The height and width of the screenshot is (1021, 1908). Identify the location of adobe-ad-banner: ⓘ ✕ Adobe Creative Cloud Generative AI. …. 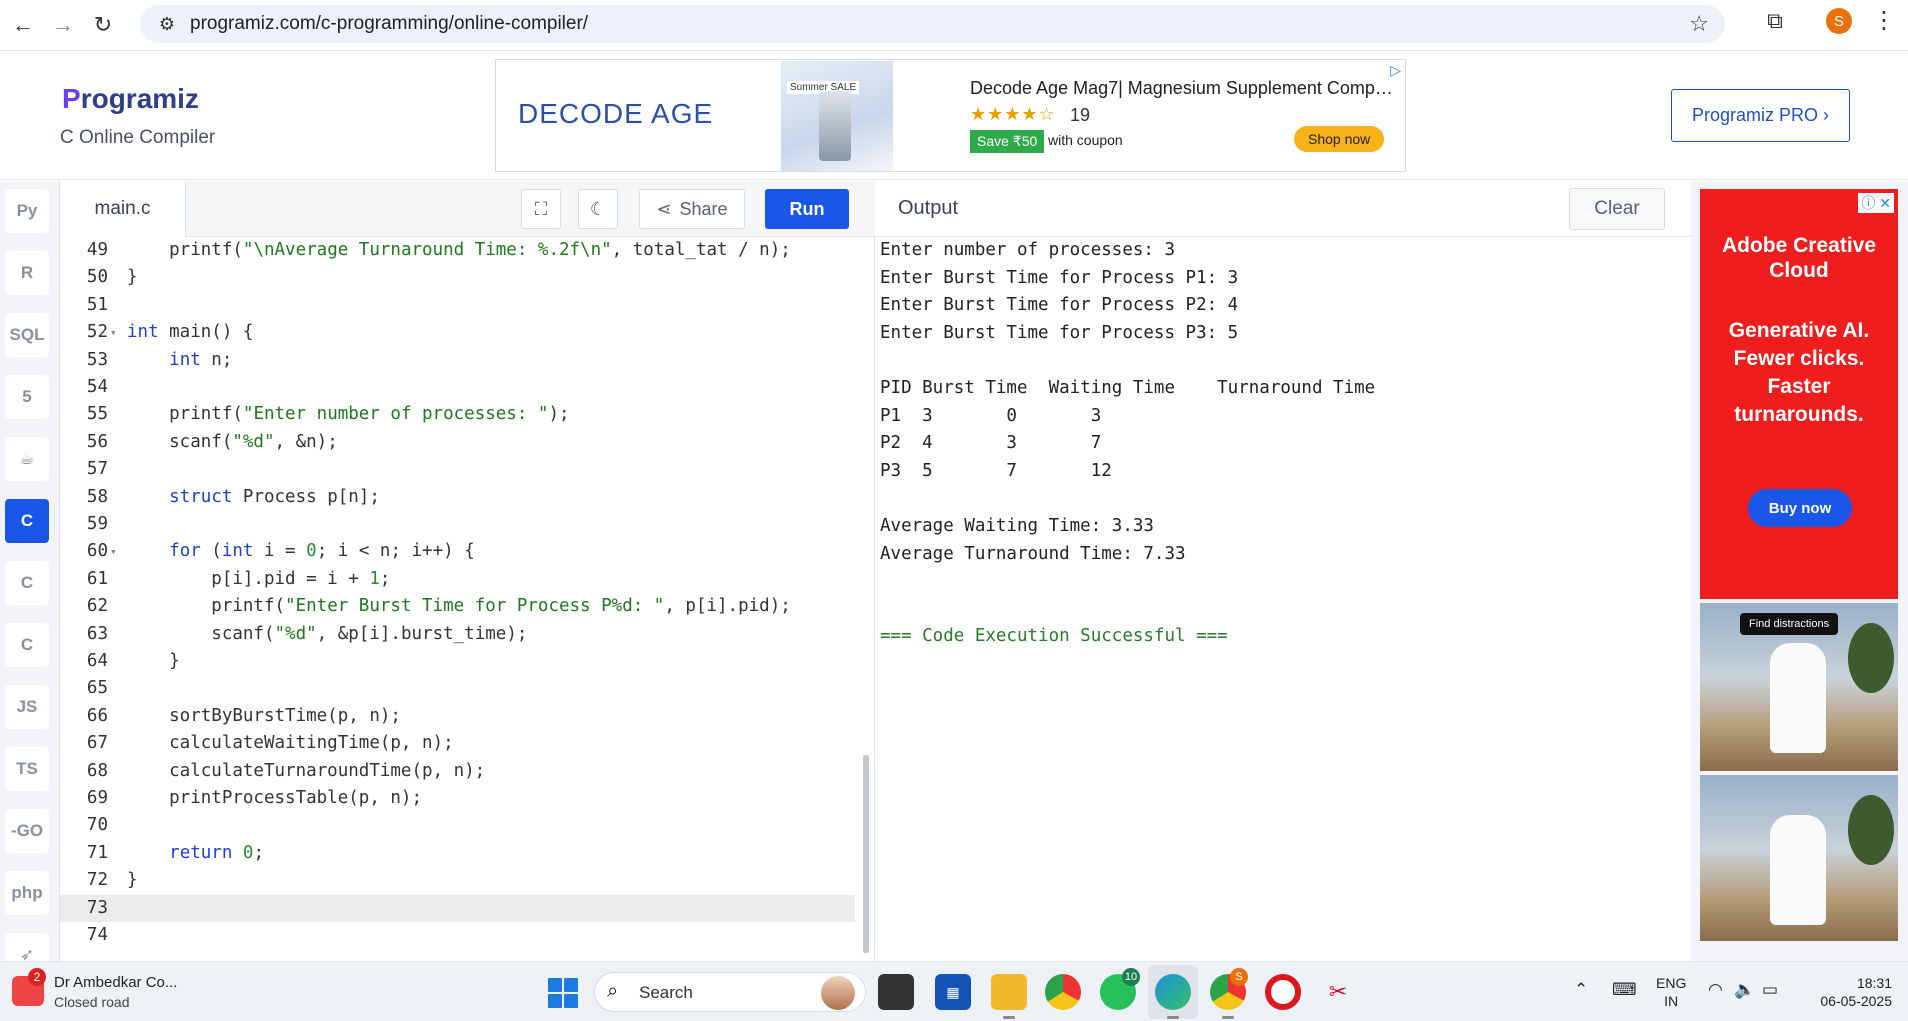
(1799, 394).